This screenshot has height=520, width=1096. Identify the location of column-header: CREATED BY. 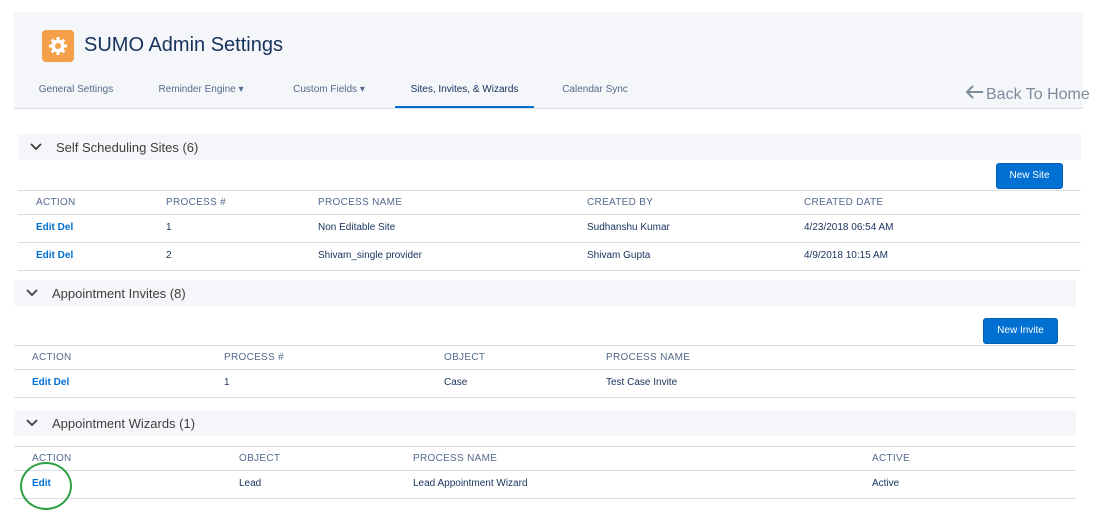
(620, 202).